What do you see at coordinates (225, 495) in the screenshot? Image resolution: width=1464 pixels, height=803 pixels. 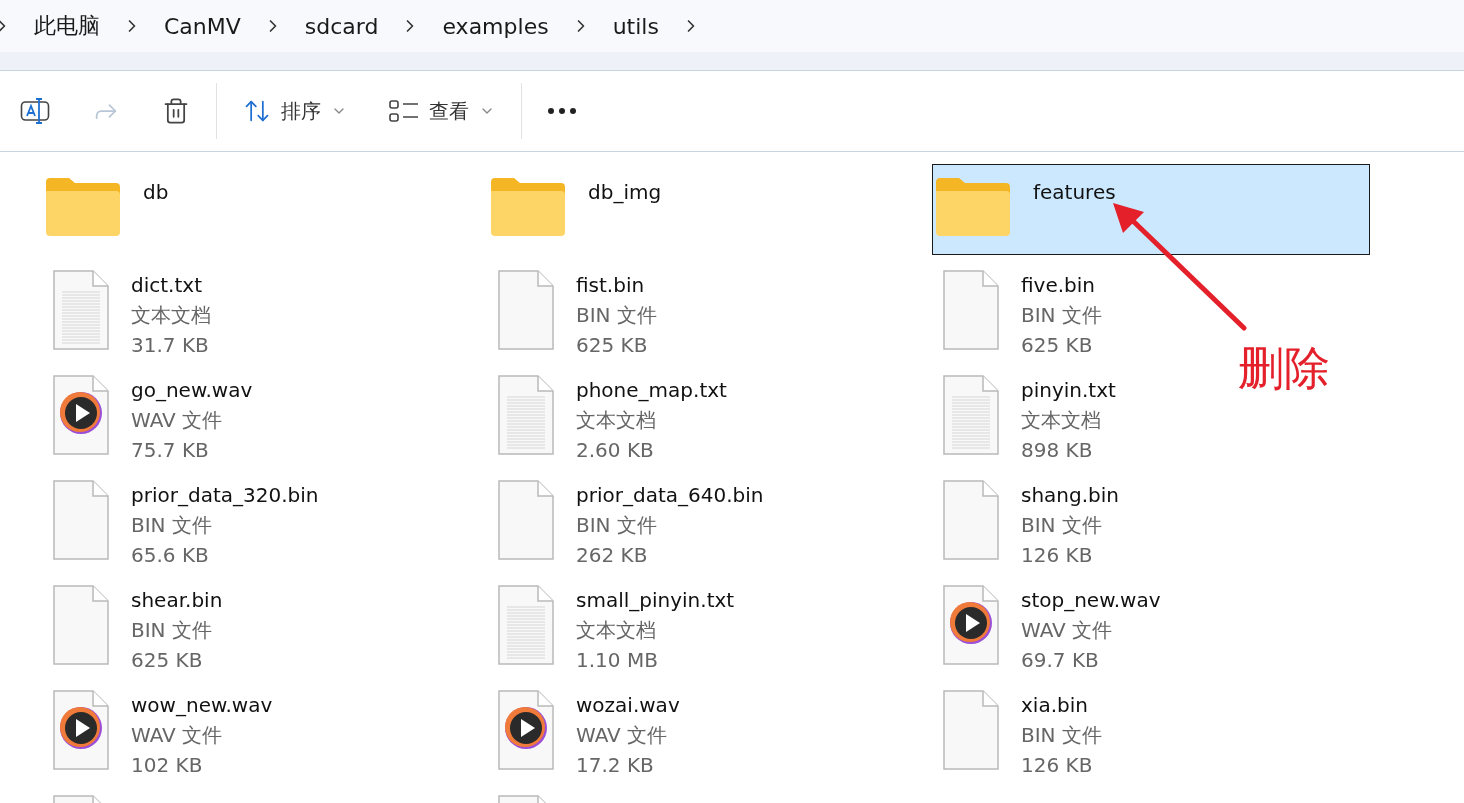 I see `file-name: prior_data_320.bin` at bounding box center [225, 495].